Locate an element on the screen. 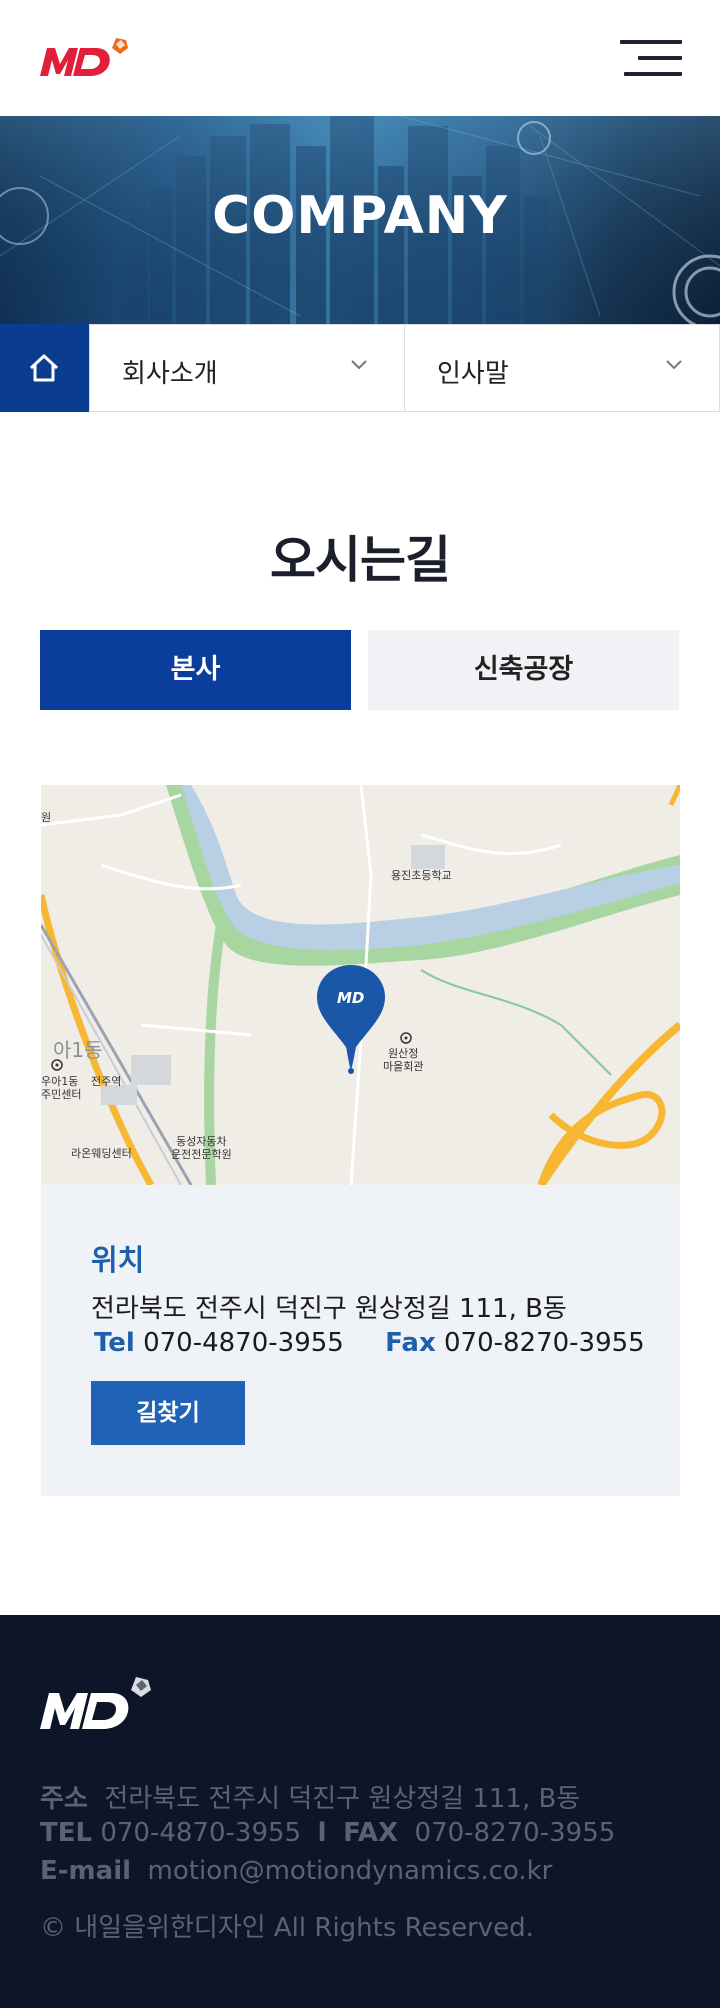 The width and height of the screenshot is (720, 2008). footer-copyright: © 내일을위한디자인 All Rights Reserved. is located at coordinates (287, 1928).